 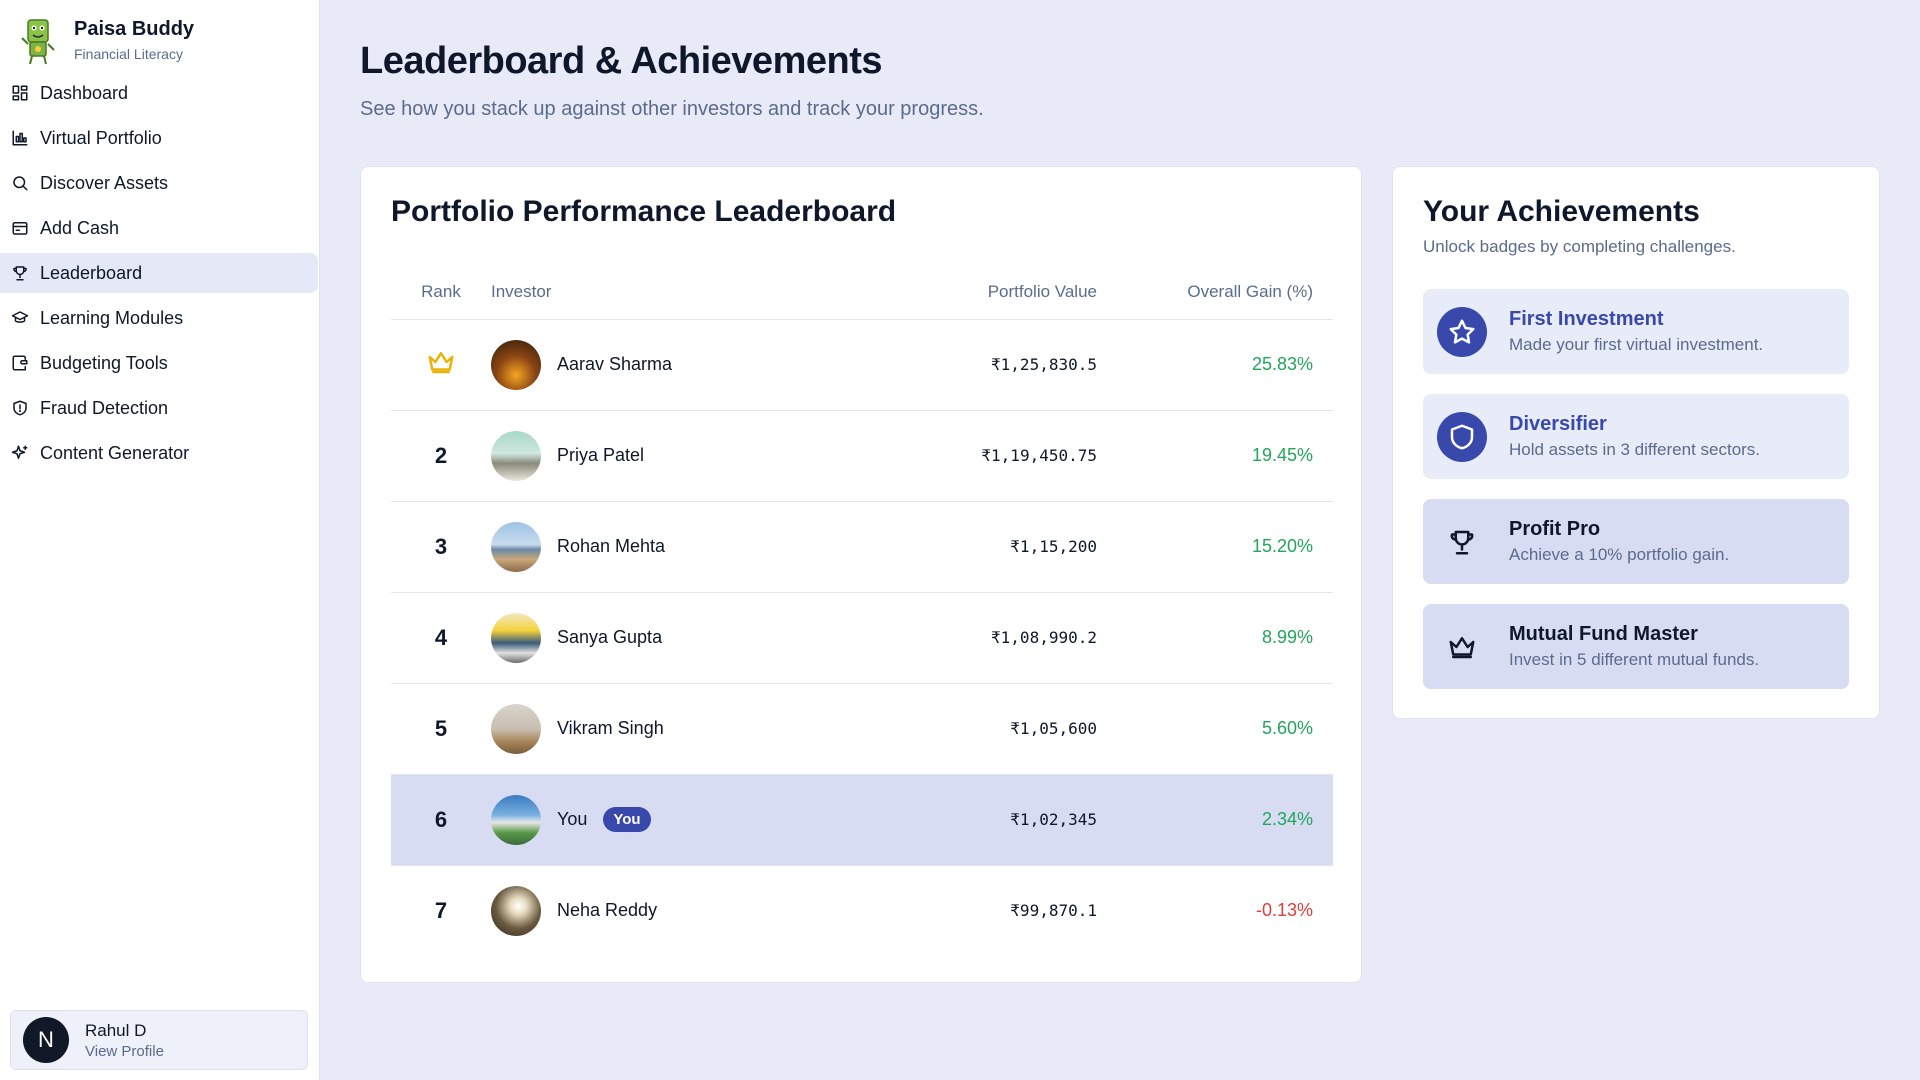 What do you see at coordinates (1044, 364) in the screenshot?
I see `portfolio-value: ₹1,25,830.5` at bounding box center [1044, 364].